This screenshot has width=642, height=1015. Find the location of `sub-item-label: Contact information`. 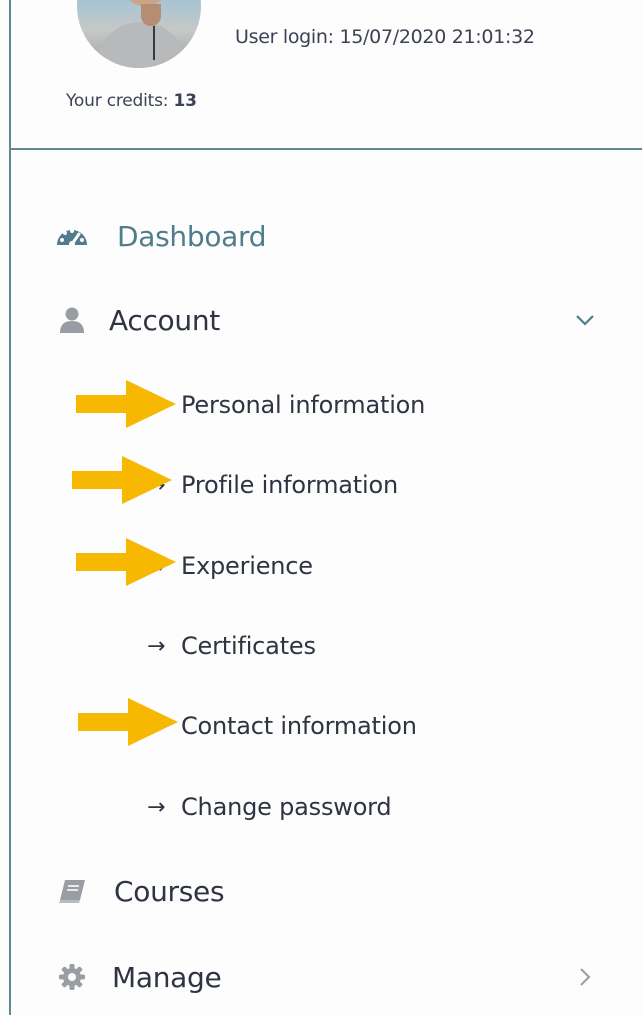

sub-item-label: Contact information is located at coordinates (299, 726).